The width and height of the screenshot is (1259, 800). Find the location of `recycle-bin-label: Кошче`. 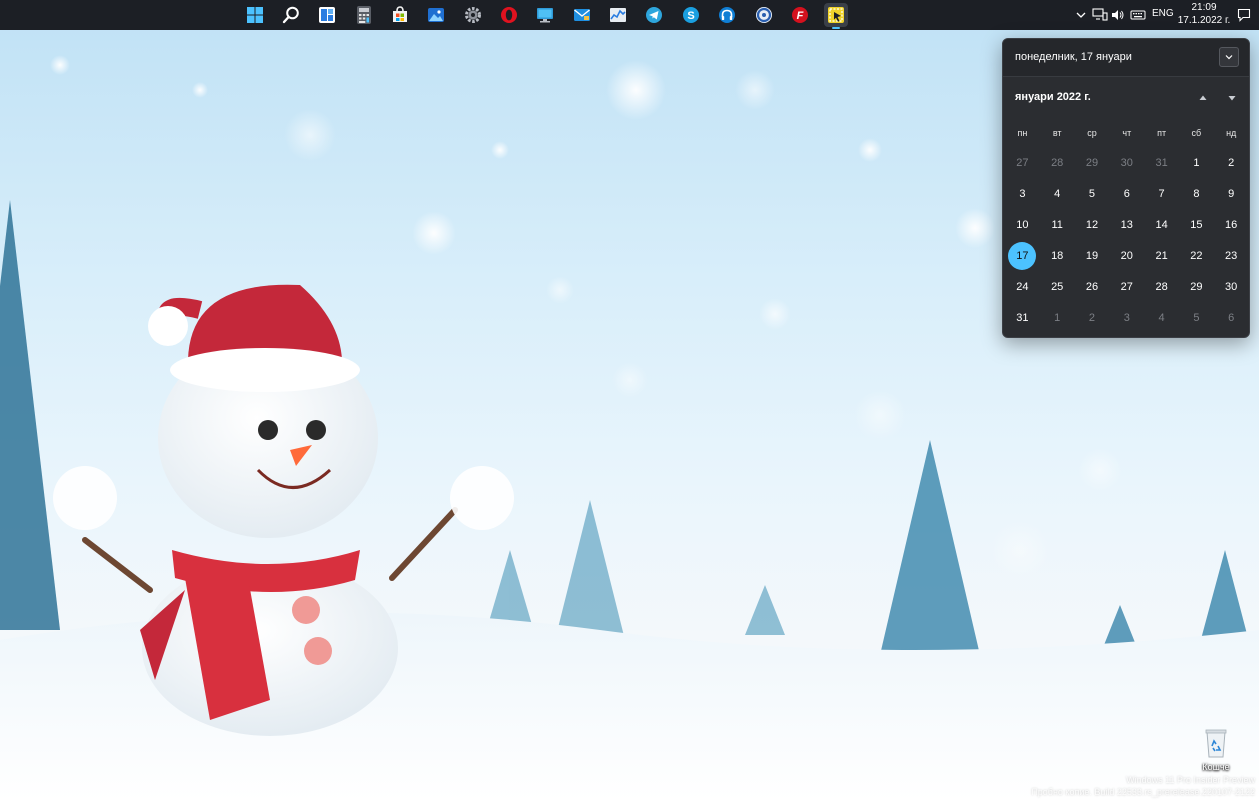

recycle-bin-label: Кошче is located at coordinates (1216, 767).